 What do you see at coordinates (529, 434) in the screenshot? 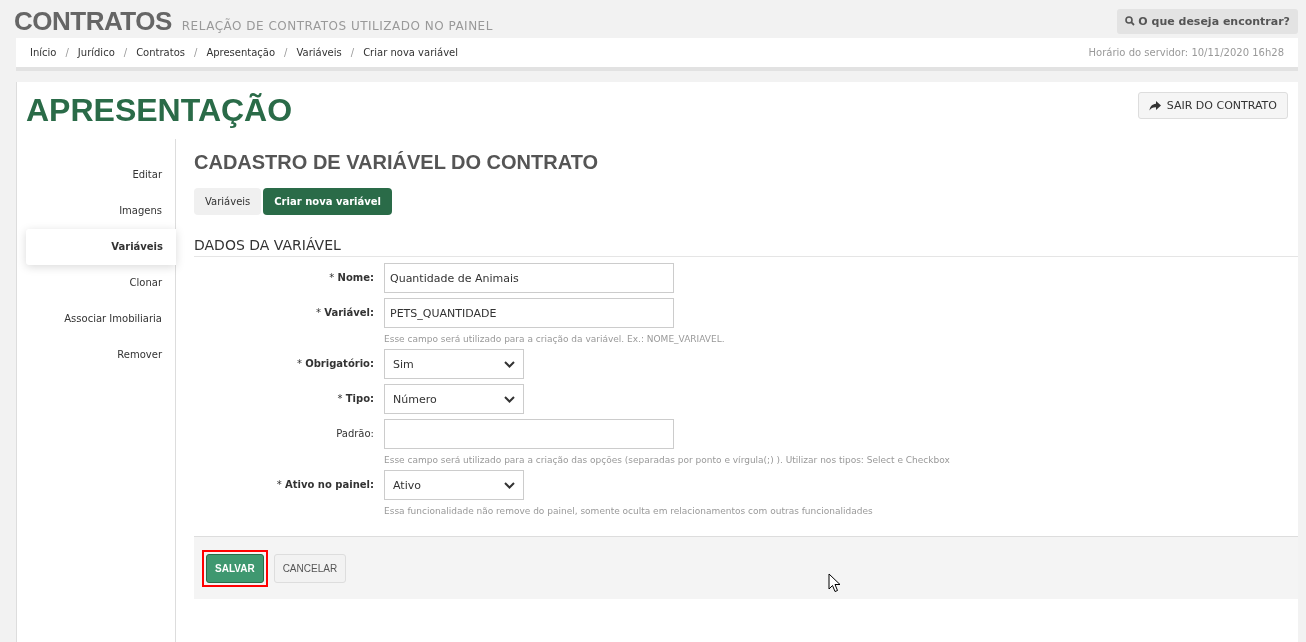
I see `text-field` at bounding box center [529, 434].